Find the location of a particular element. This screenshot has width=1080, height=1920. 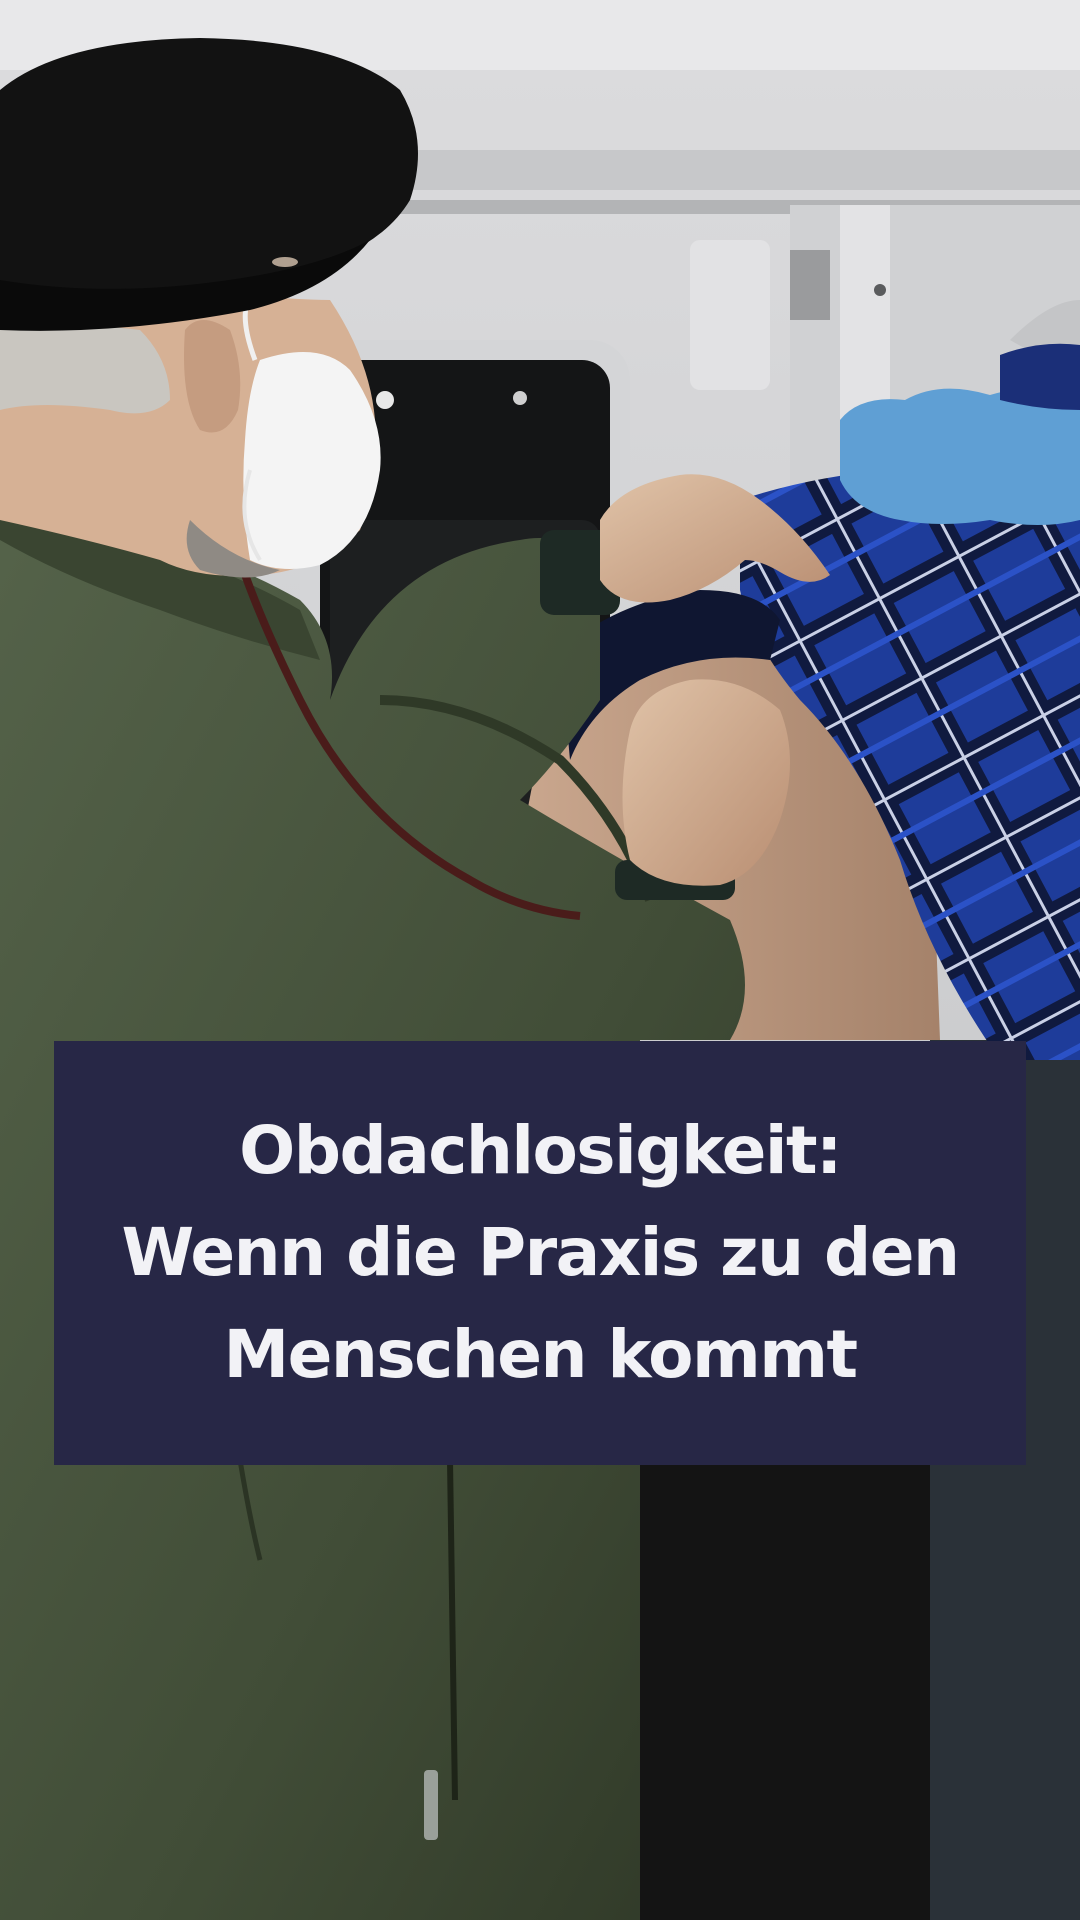

title-line: Menschen kommt is located at coordinates (540, 1354).